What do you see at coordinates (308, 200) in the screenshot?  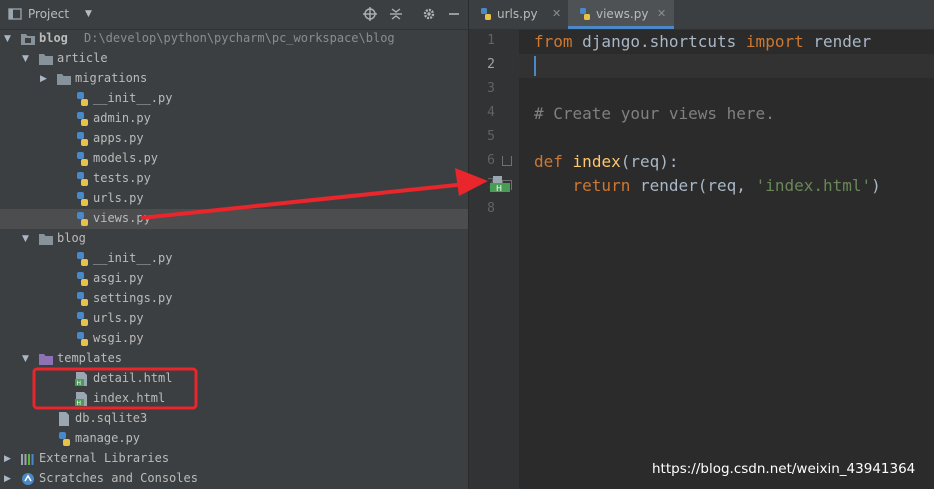 I see `annotation-arrow` at bounding box center [308, 200].